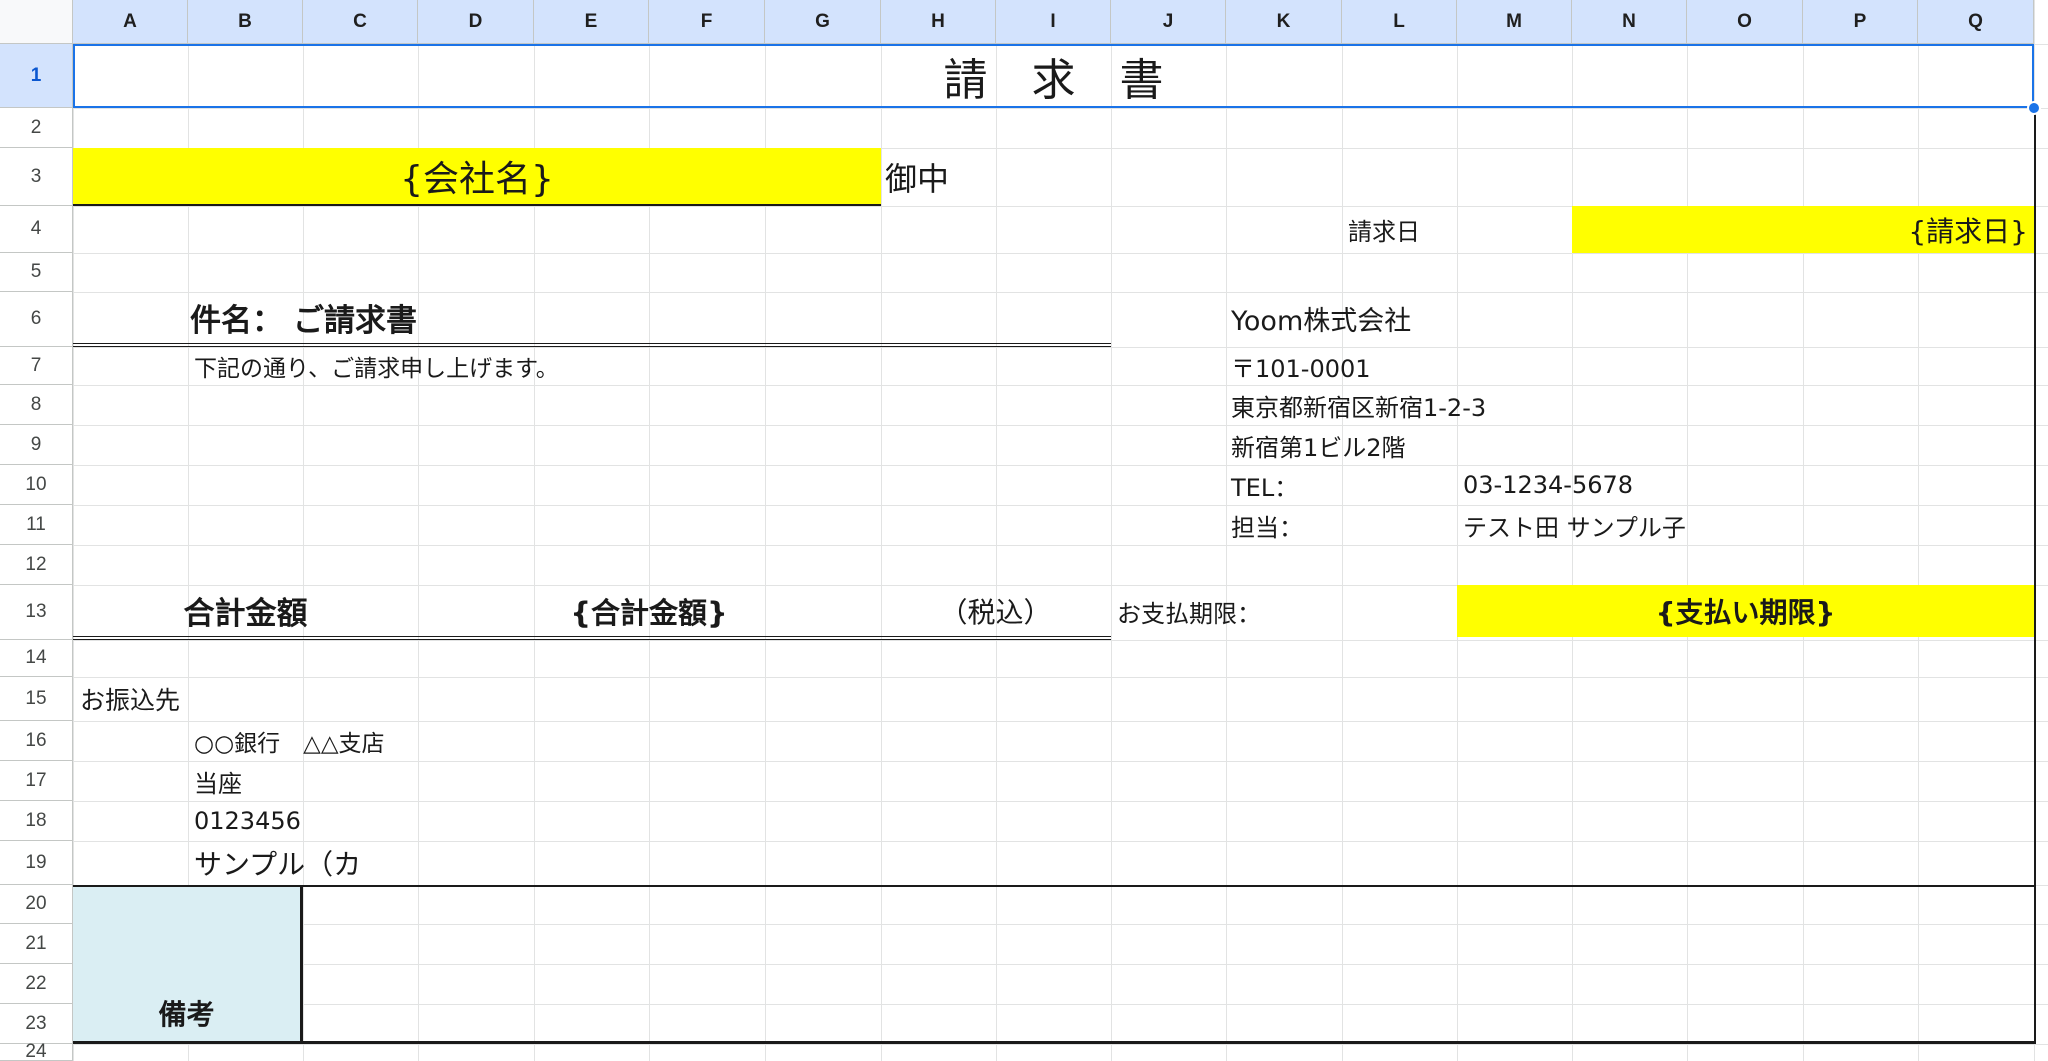  I want to click on row-header-4: 4, so click(36, 229).